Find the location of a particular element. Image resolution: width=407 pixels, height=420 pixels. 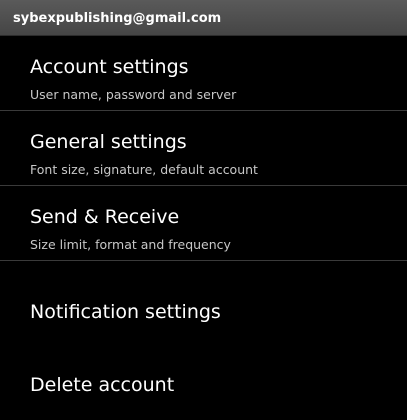

account-email: sybexpublishing@gmail.com is located at coordinates (117, 18).